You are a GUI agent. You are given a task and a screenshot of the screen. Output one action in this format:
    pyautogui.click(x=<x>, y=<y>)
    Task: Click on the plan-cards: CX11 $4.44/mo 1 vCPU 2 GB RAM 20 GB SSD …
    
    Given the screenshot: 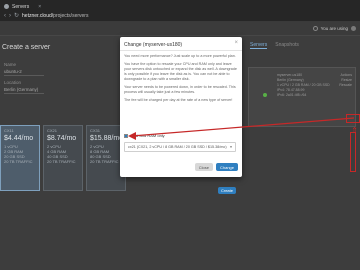 What is the action you would take?
    pyautogui.click(x=63, y=158)
    